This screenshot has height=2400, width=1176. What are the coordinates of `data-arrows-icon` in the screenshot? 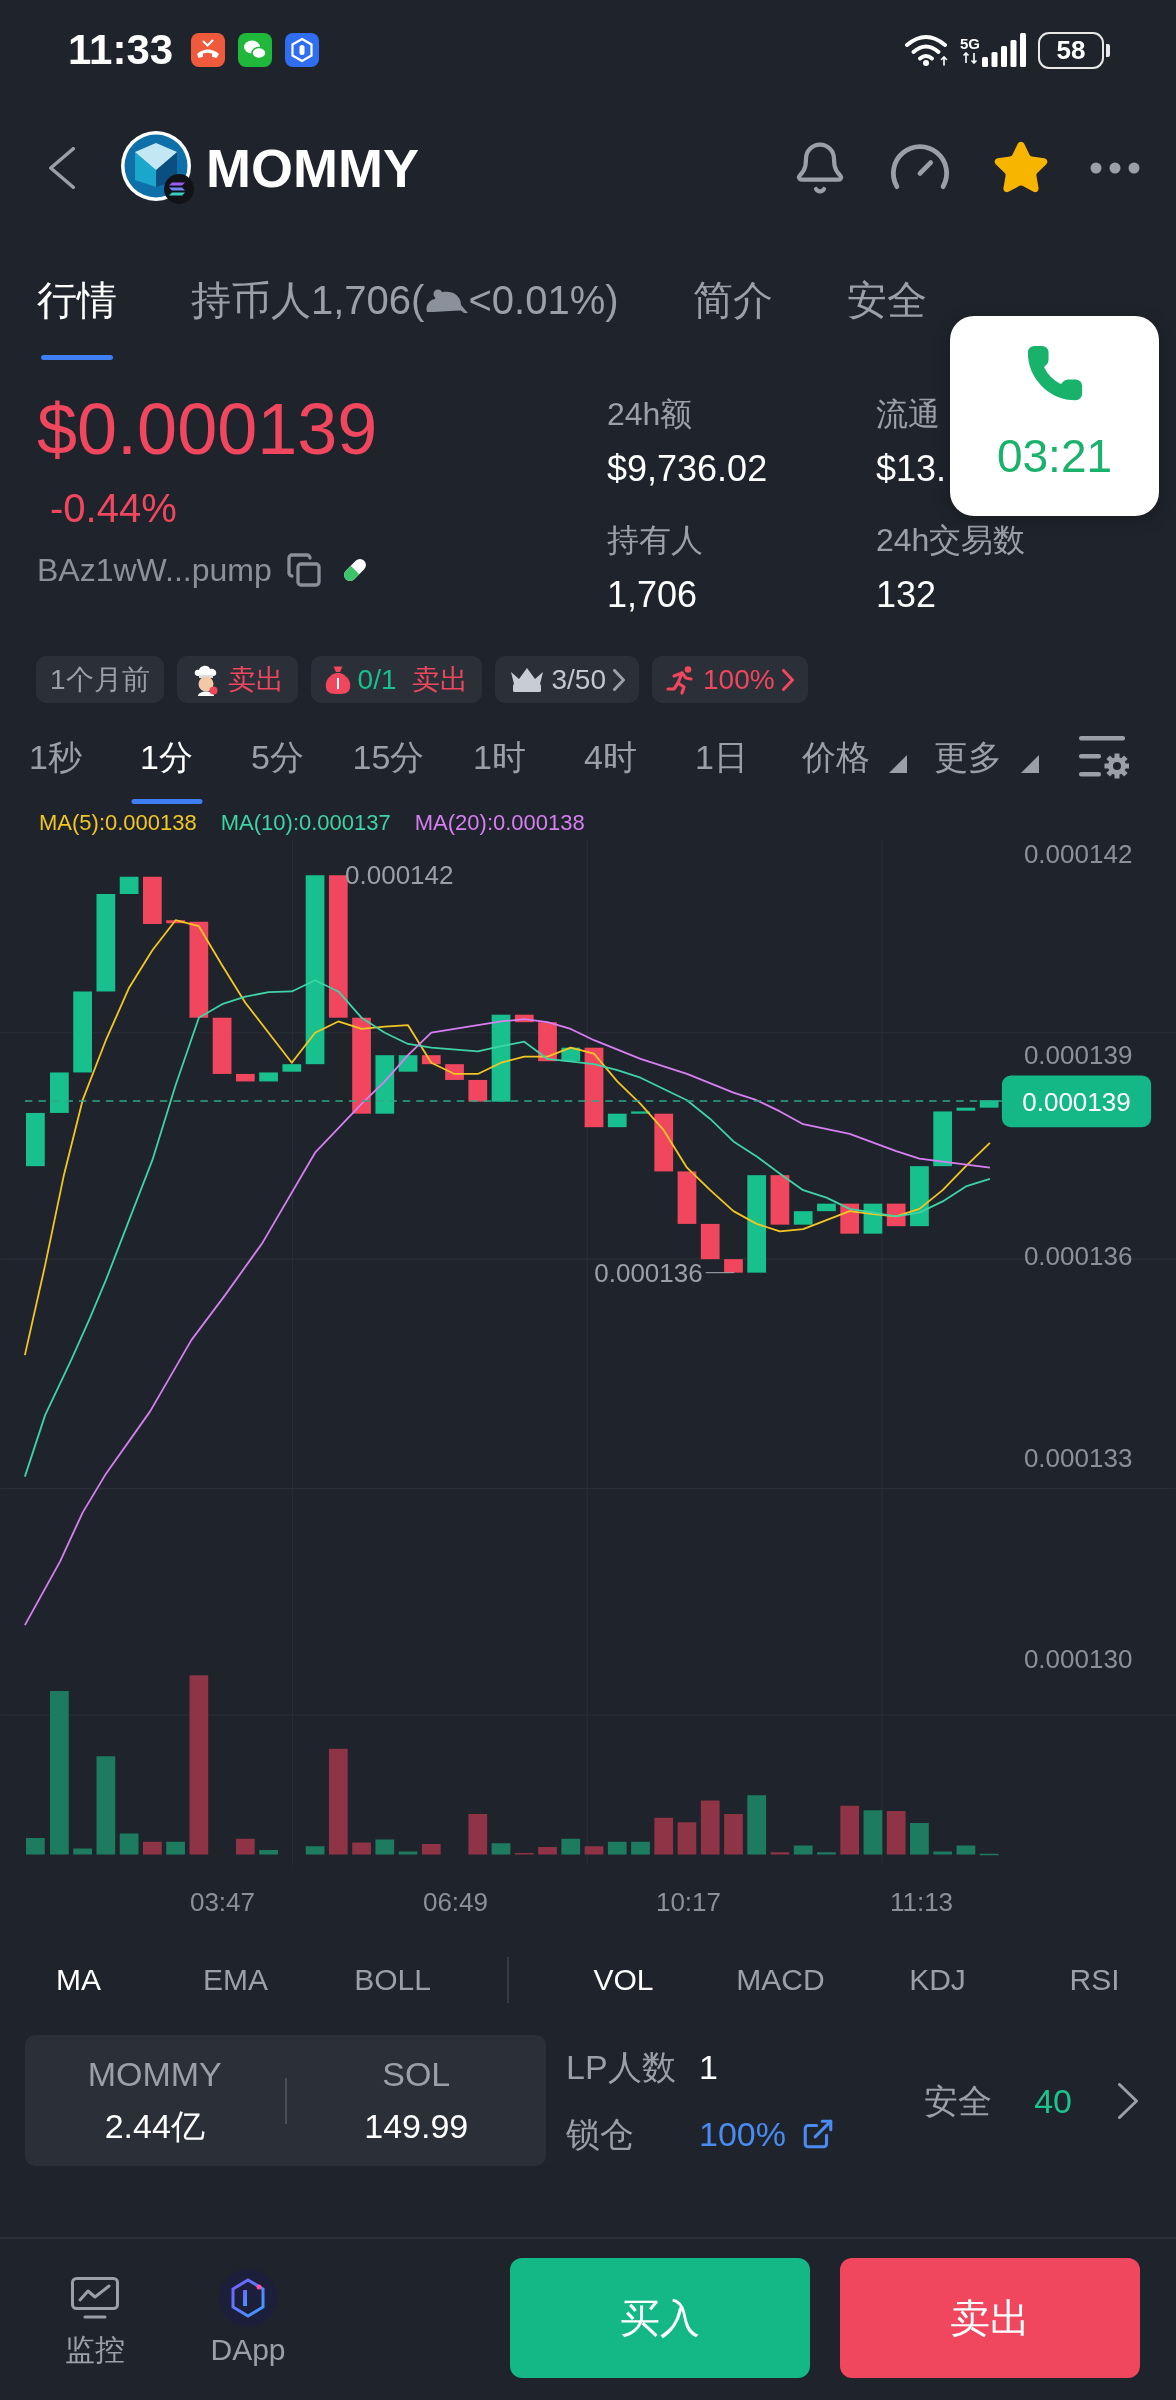 It's located at (970, 58).